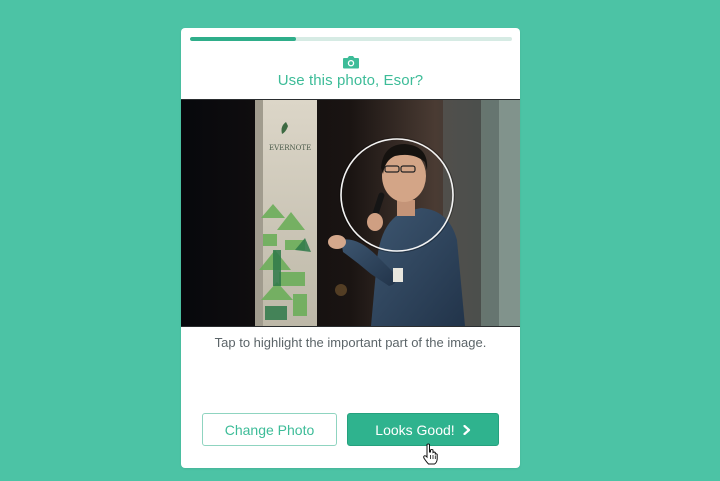  I want to click on change-photo-label: Change Photo, so click(269, 429).